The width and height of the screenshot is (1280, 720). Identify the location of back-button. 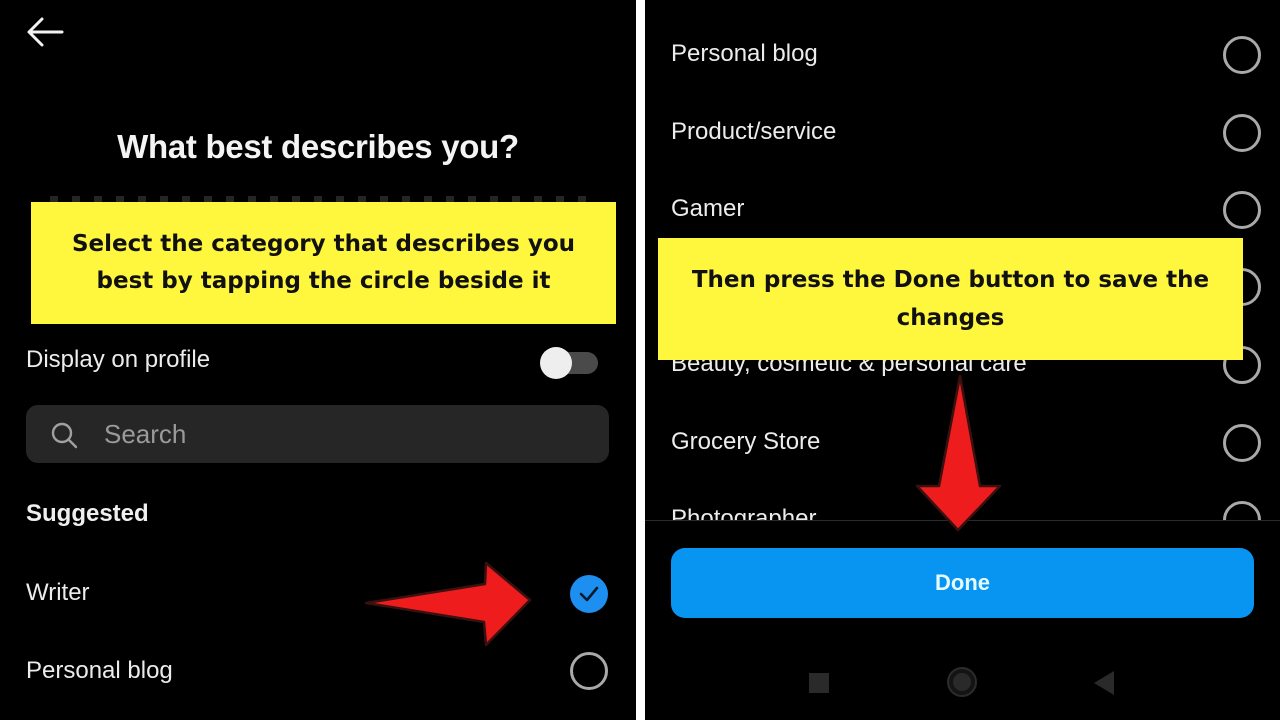
(45, 32).